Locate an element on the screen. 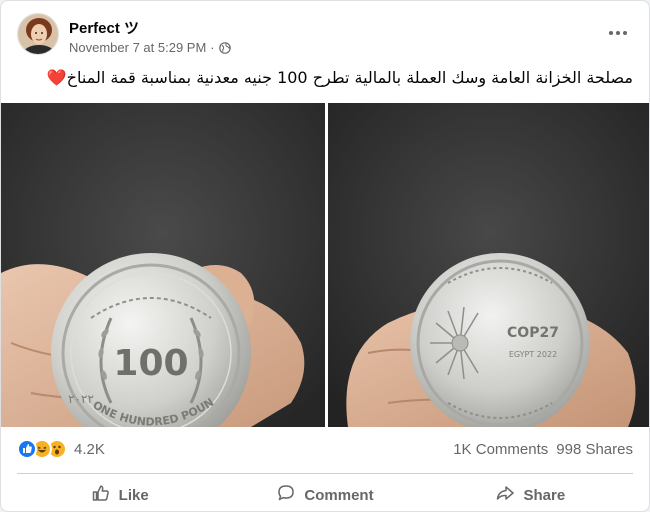  globe-icon is located at coordinates (224, 47).